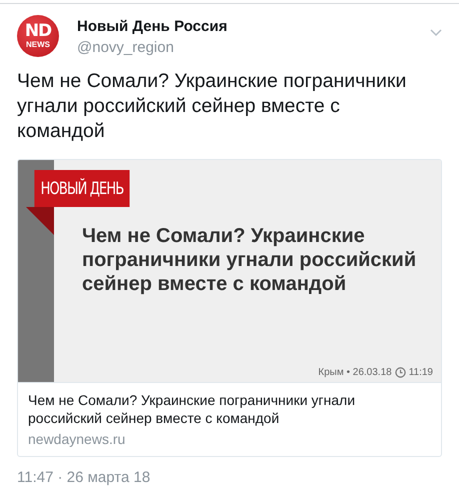  I want to click on clock-icon, so click(400, 372).